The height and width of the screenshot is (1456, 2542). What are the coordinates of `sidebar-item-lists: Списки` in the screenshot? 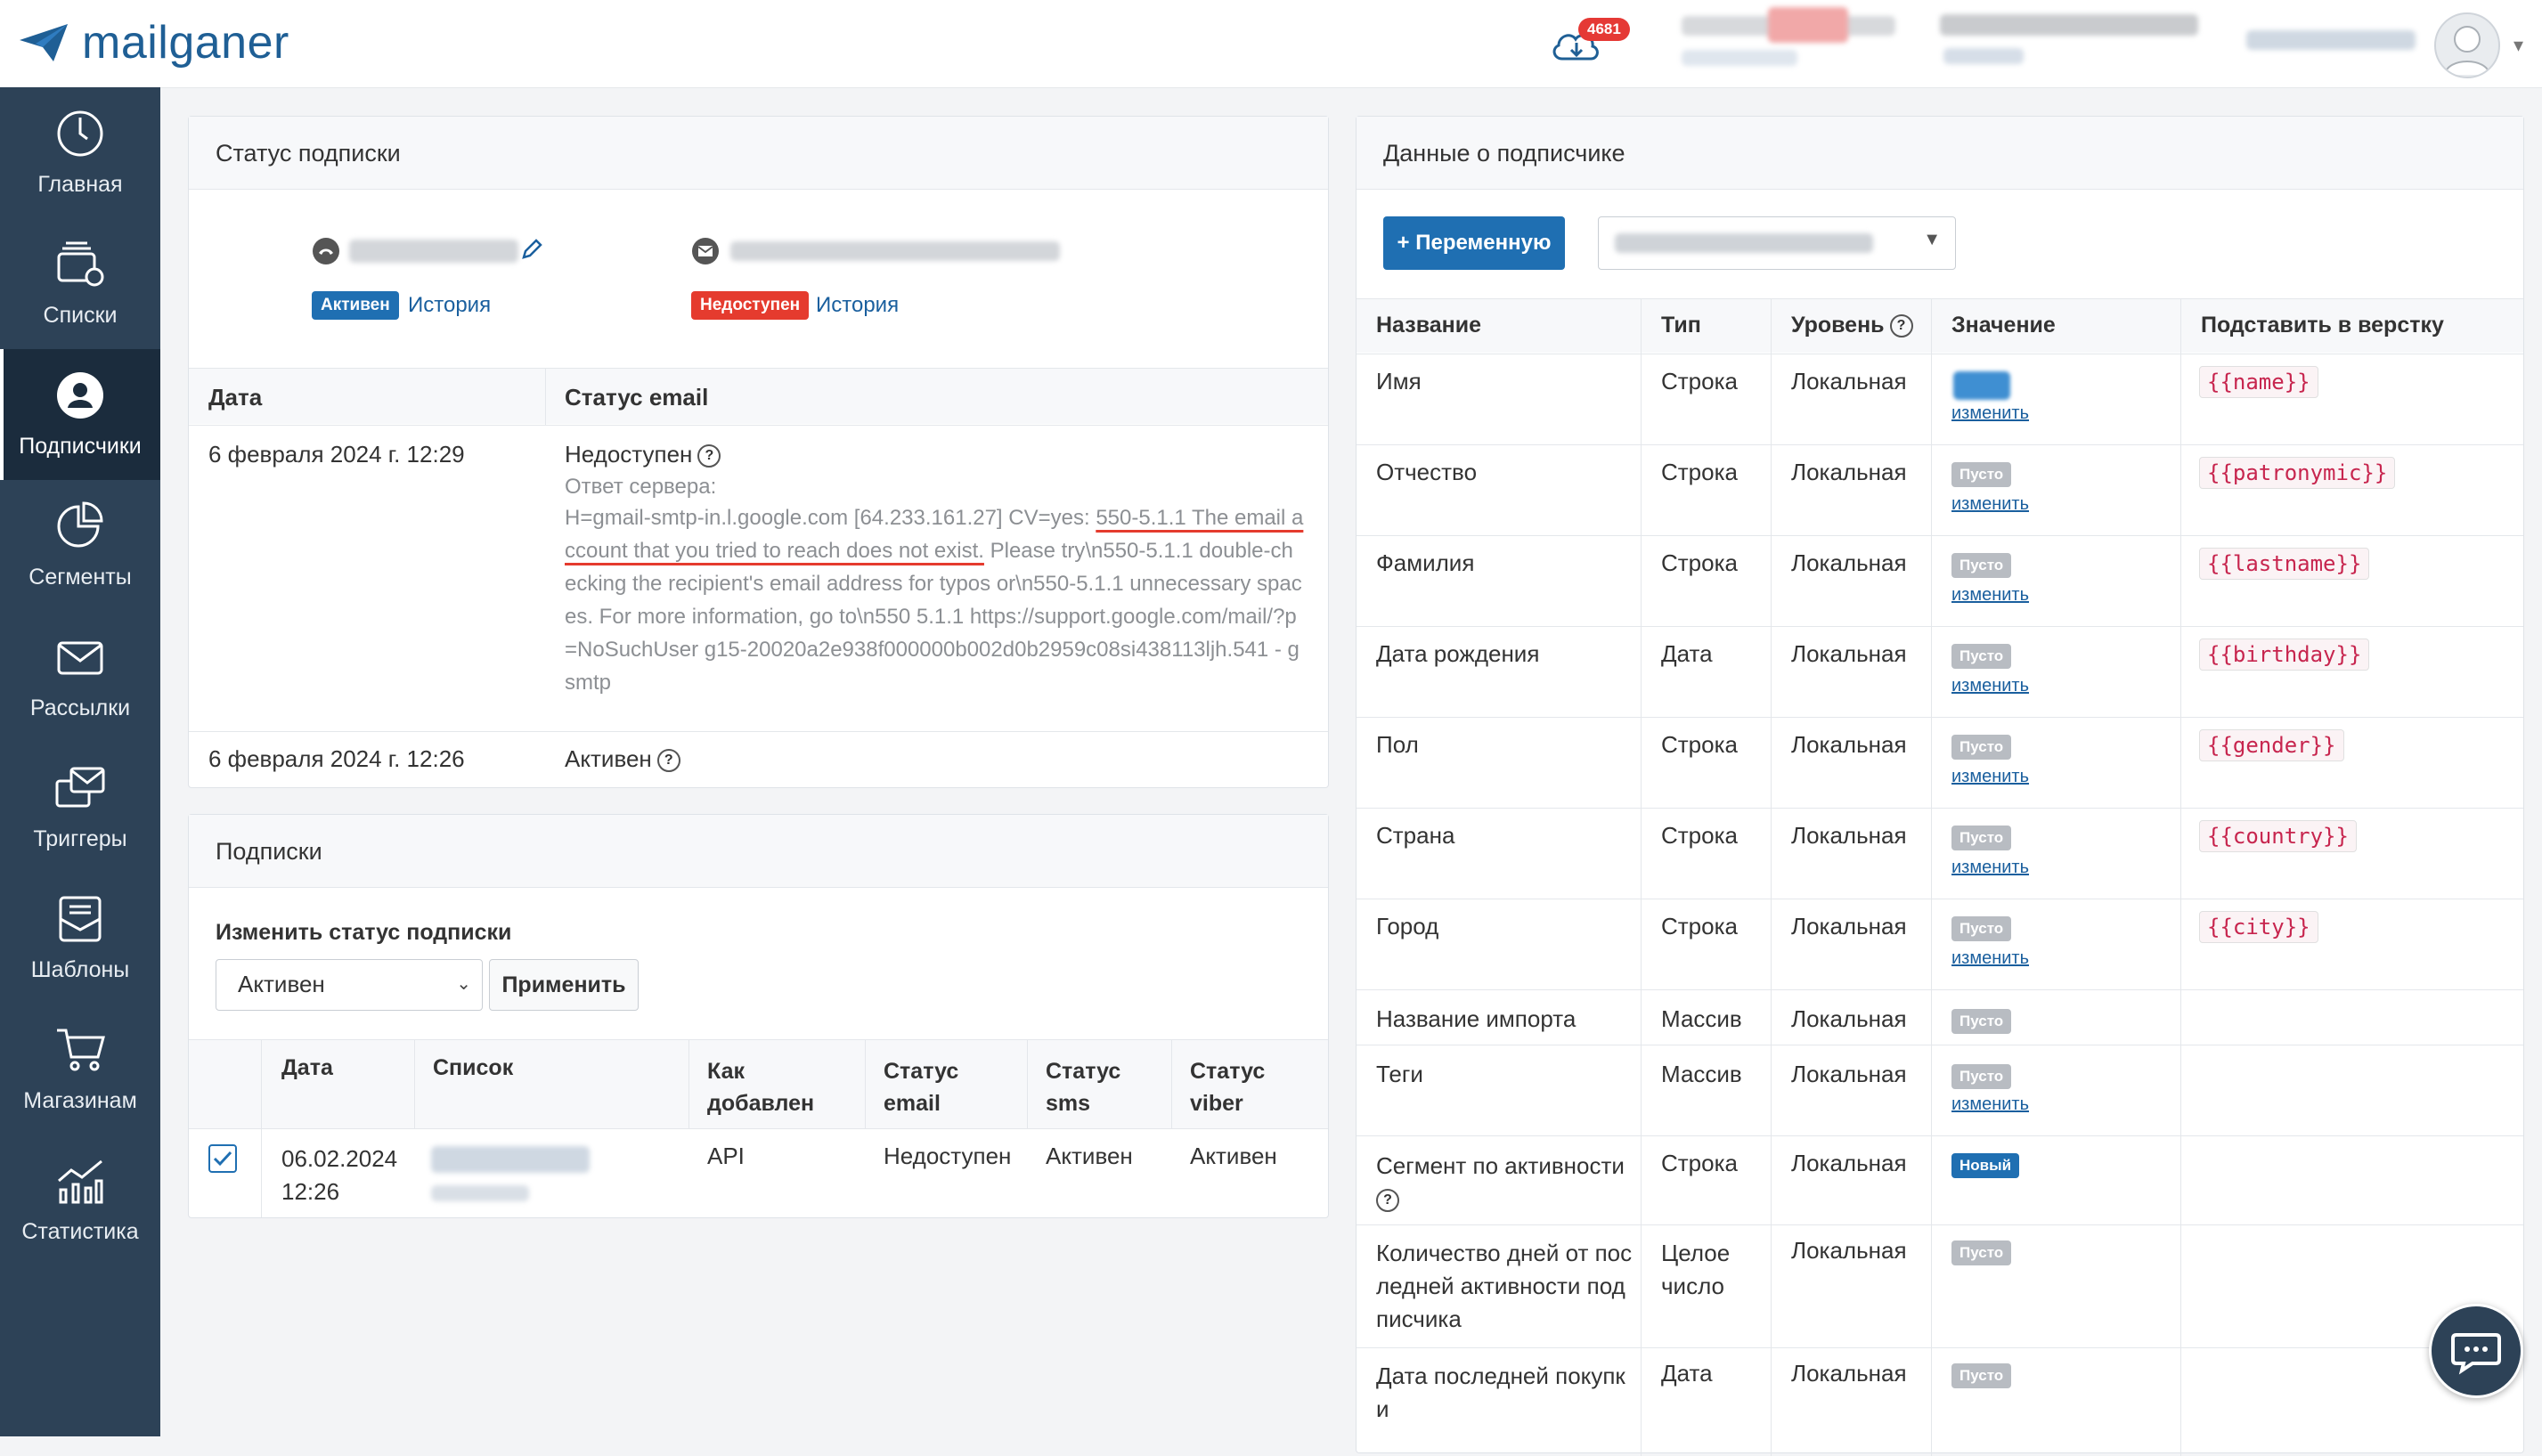 It's located at (80, 283).